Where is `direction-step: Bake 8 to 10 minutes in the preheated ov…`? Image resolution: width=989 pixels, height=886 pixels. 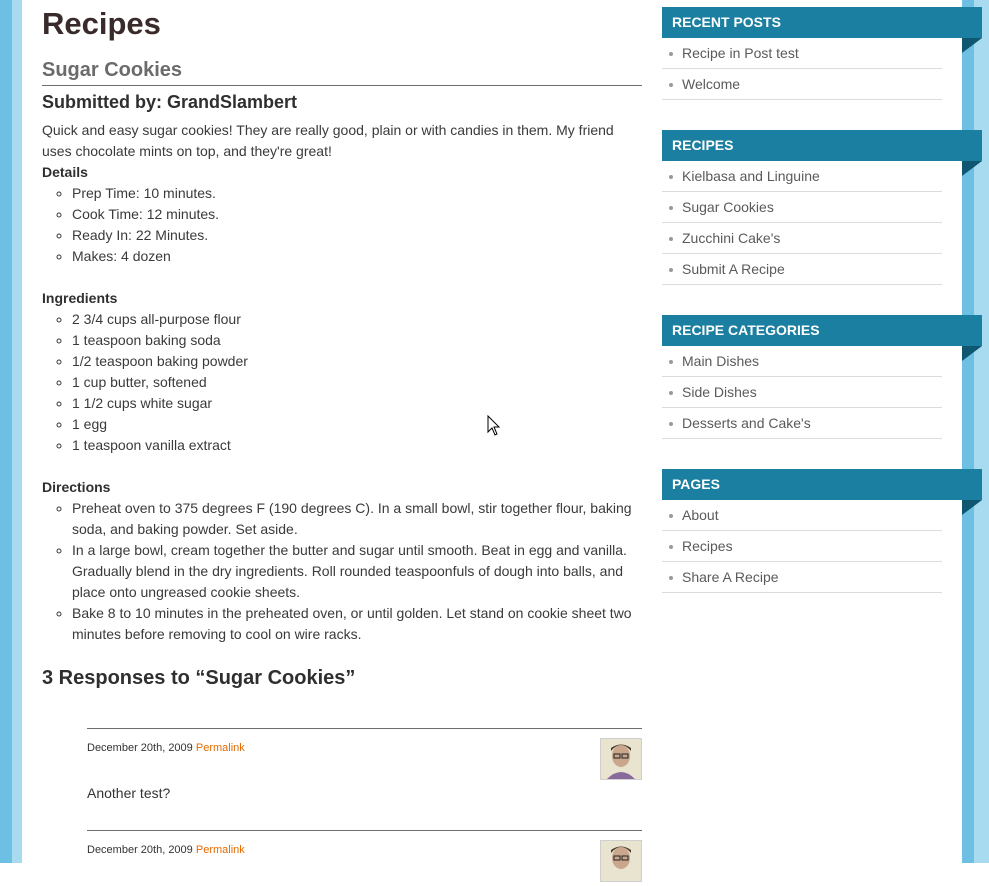 direction-step: Bake 8 to 10 minutes in the preheated ov… is located at coordinates (357, 624).